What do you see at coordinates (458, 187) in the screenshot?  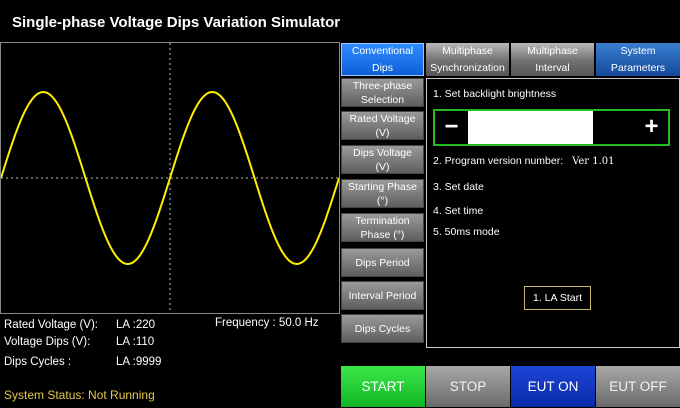 I see `set-date-item: 3. Set date` at bounding box center [458, 187].